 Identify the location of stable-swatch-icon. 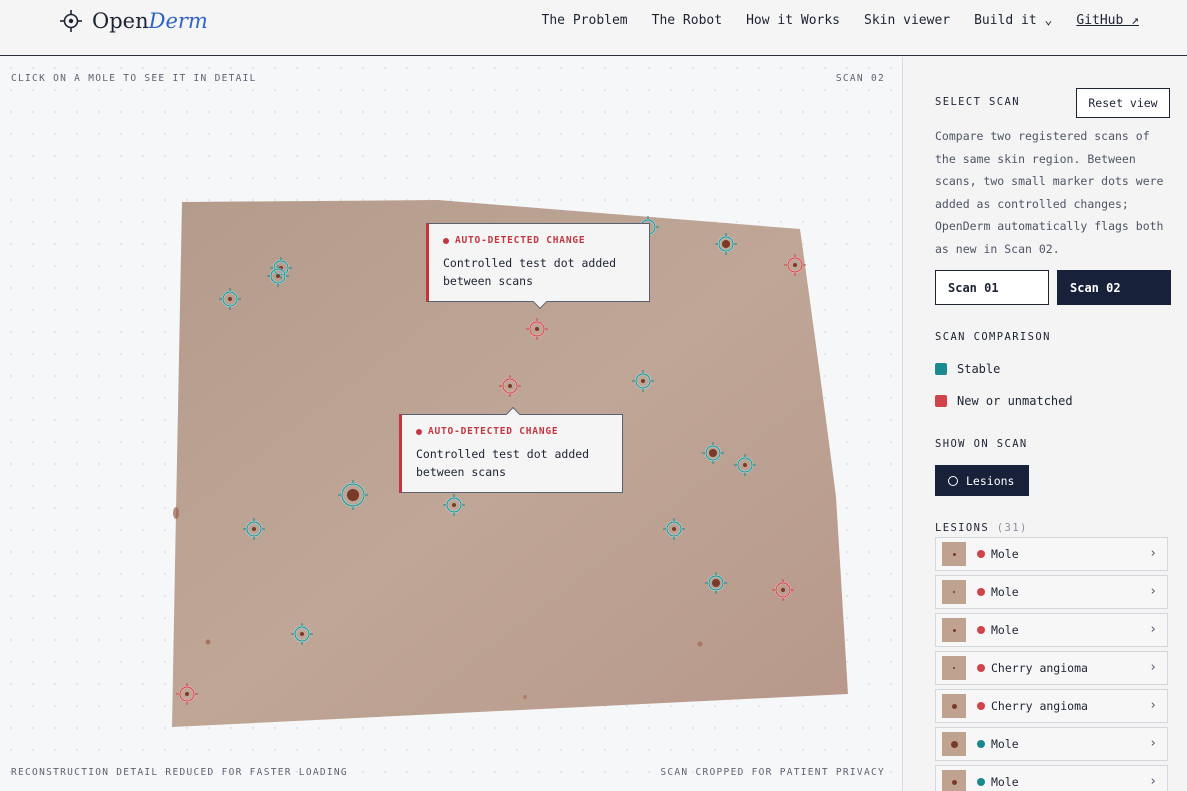
(941, 369).